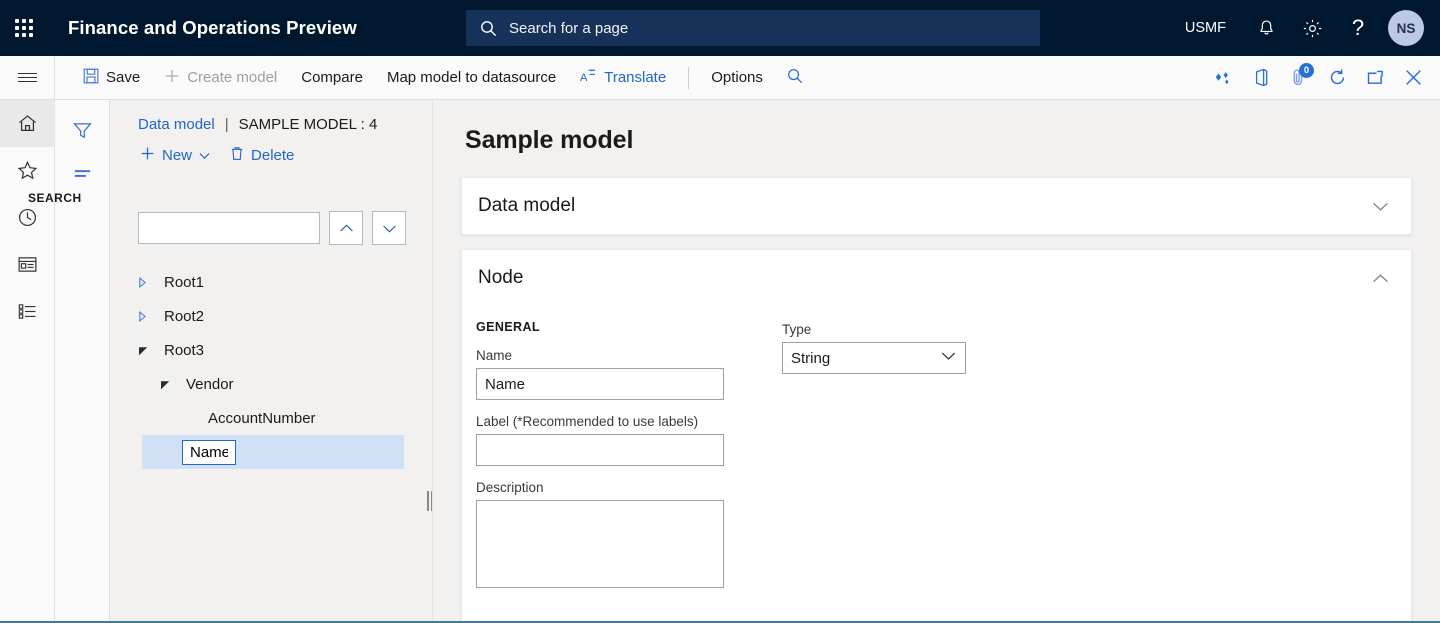  Describe the element at coordinates (273, 452) in the screenshot. I see `tree-node-name` at that location.